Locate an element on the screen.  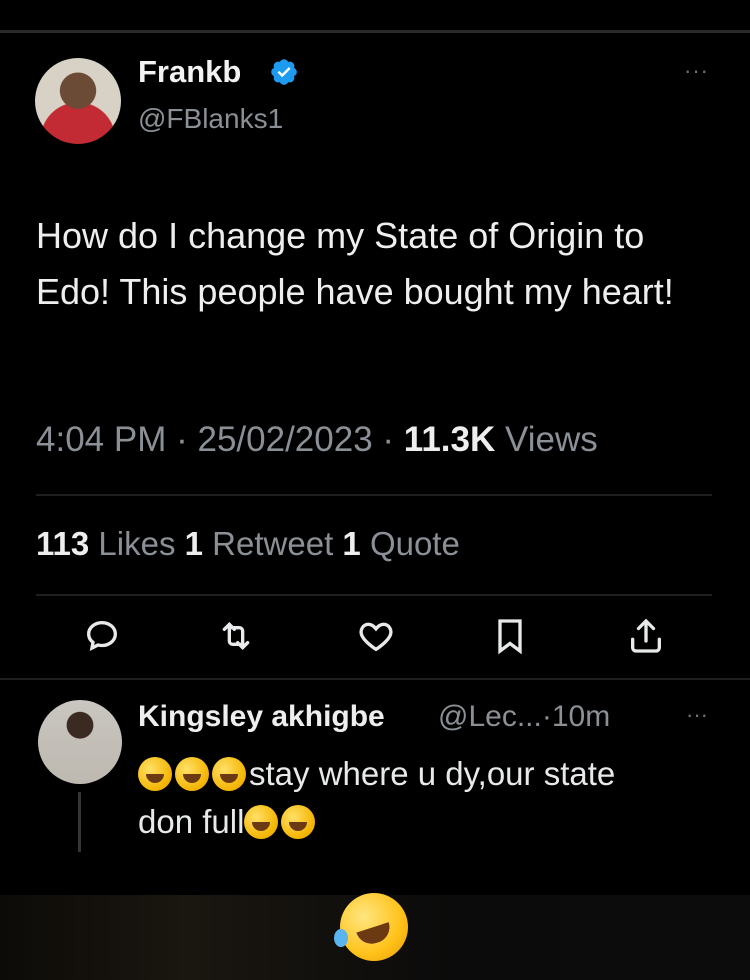
author-name: Frankb is located at coordinates (189, 72).